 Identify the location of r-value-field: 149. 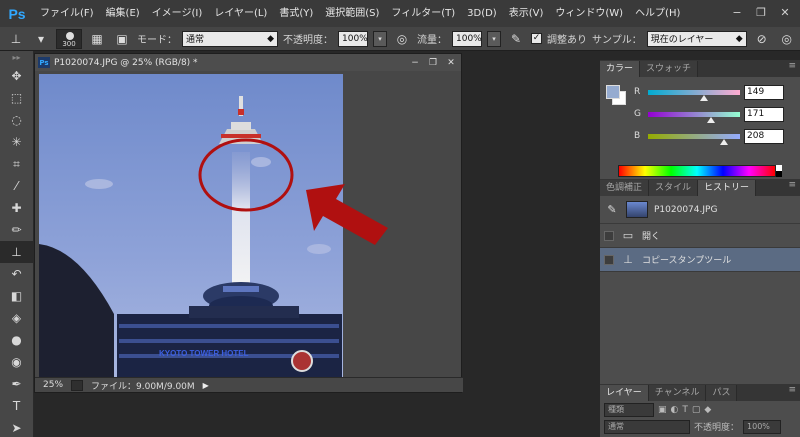
(764, 92).